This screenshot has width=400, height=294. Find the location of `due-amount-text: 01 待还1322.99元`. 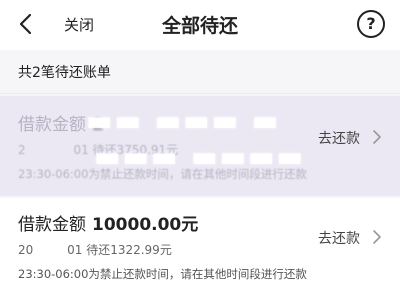

due-amount-text: 01 待还1322.99元 is located at coordinates (119, 250).